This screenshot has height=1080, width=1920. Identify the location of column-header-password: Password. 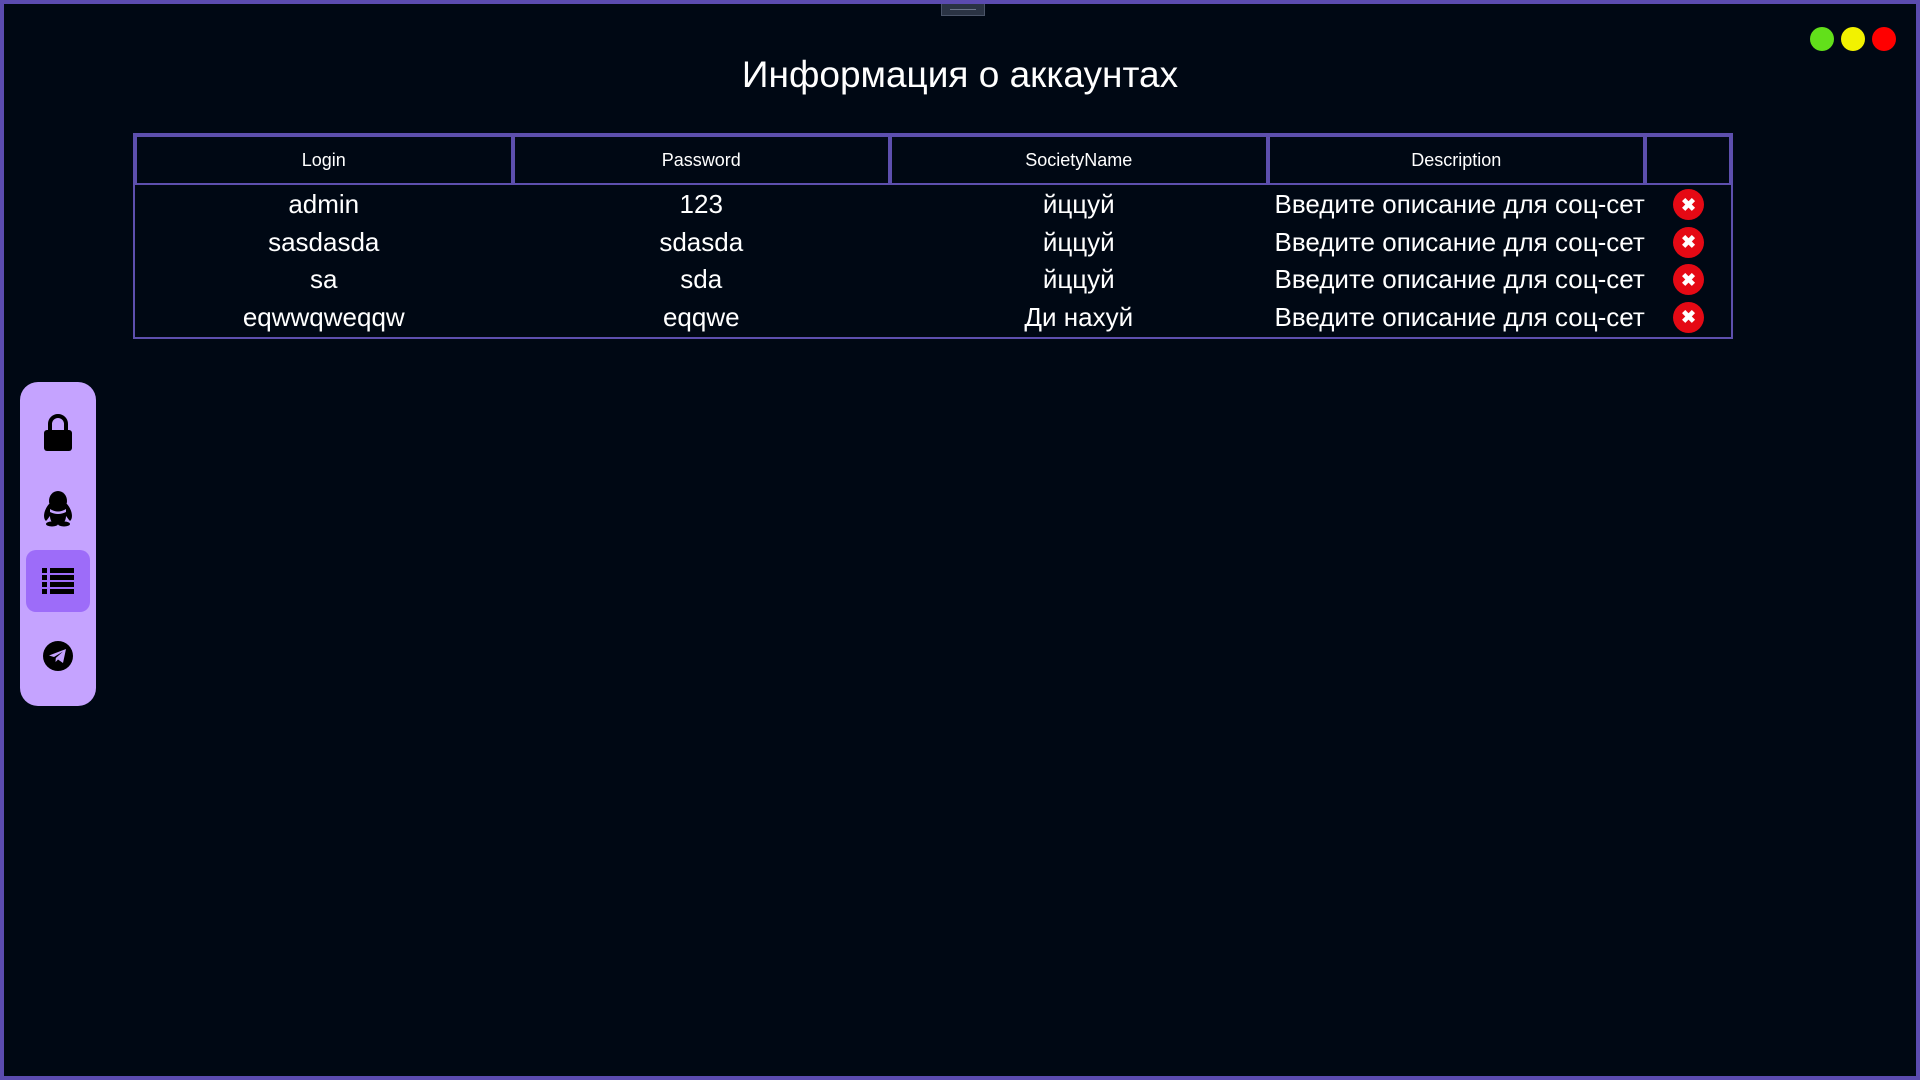
(701, 160).